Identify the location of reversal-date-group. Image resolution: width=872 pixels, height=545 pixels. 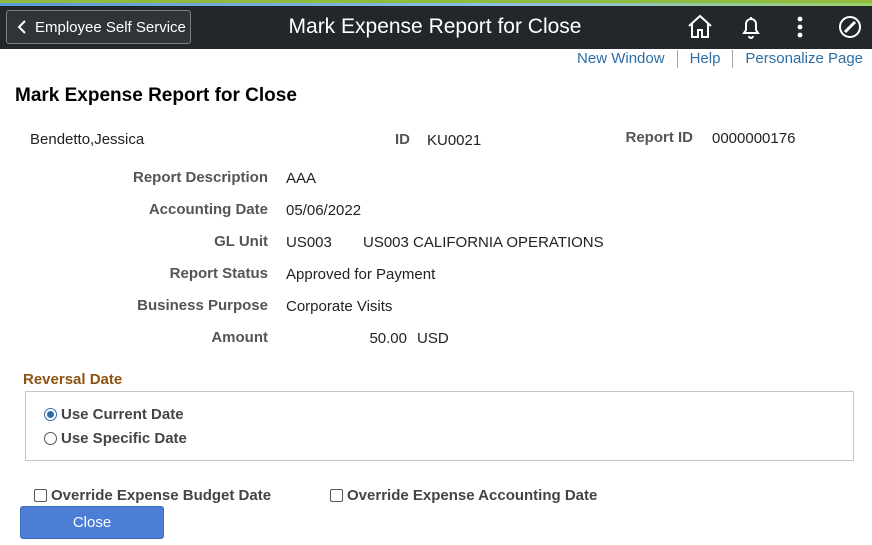
(439, 426).